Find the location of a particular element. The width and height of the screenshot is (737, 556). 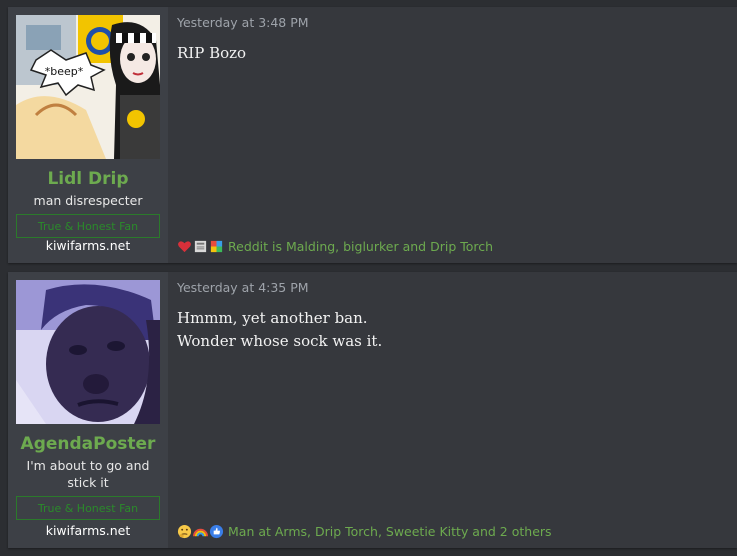

user-avatar: *beep* is located at coordinates (88, 87).